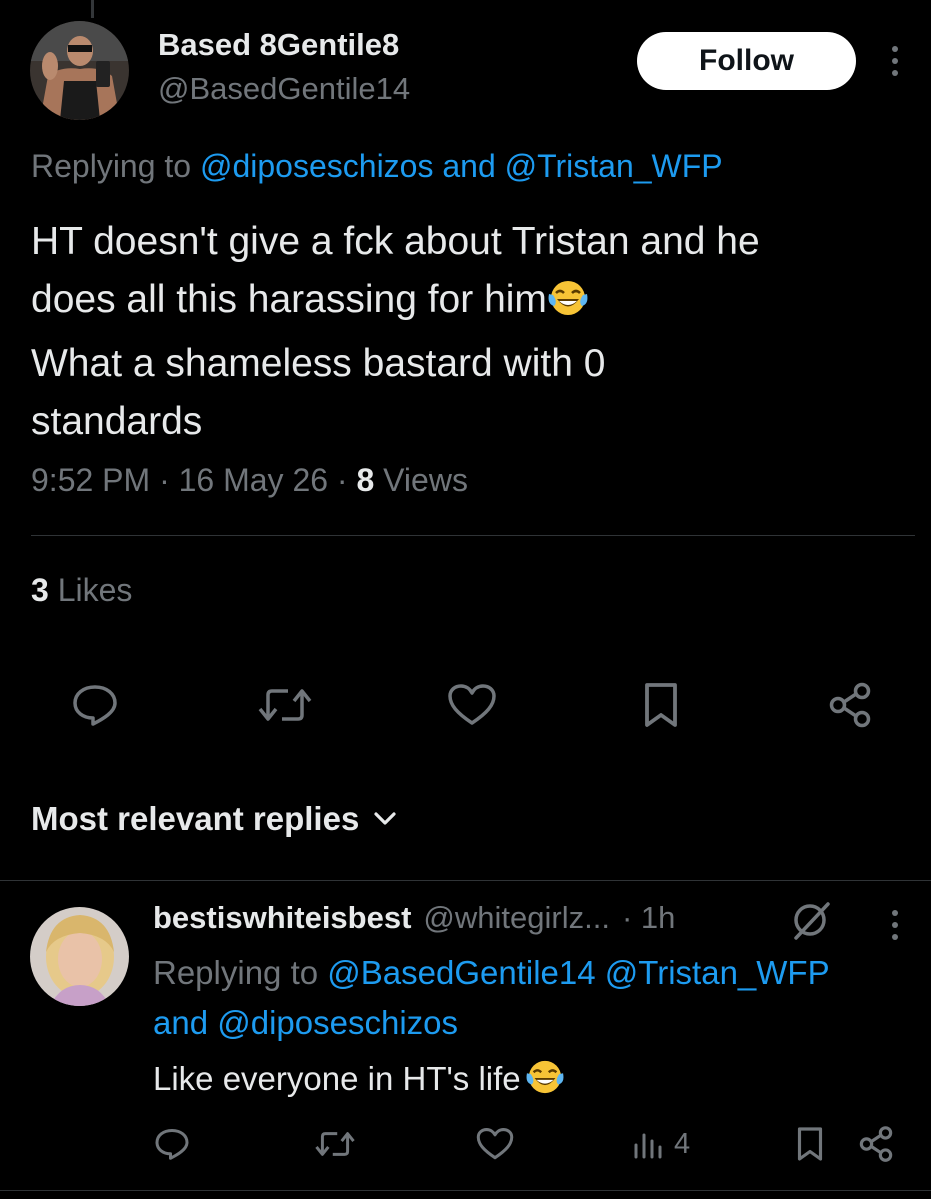 The height and width of the screenshot is (1199, 931). Describe the element at coordinates (385, 818) in the screenshot. I see `chevron-down-icon` at that location.